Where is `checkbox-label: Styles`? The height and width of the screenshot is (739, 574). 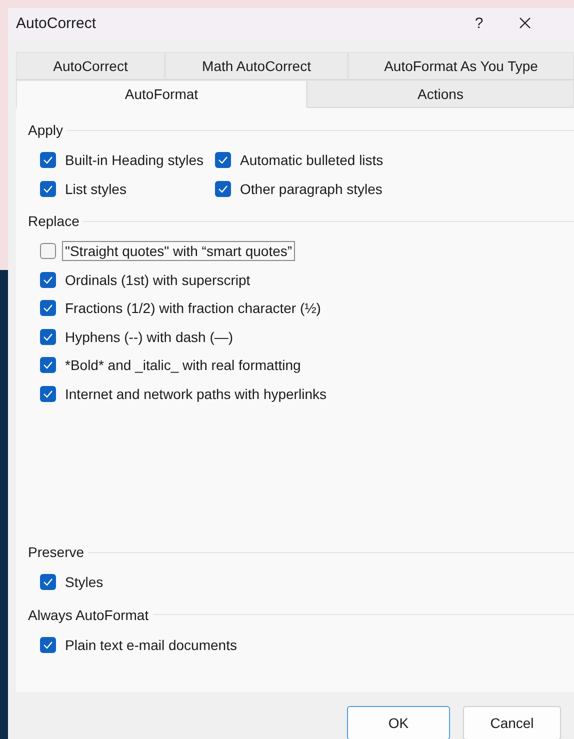 checkbox-label: Styles is located at coordinates (84, 582).